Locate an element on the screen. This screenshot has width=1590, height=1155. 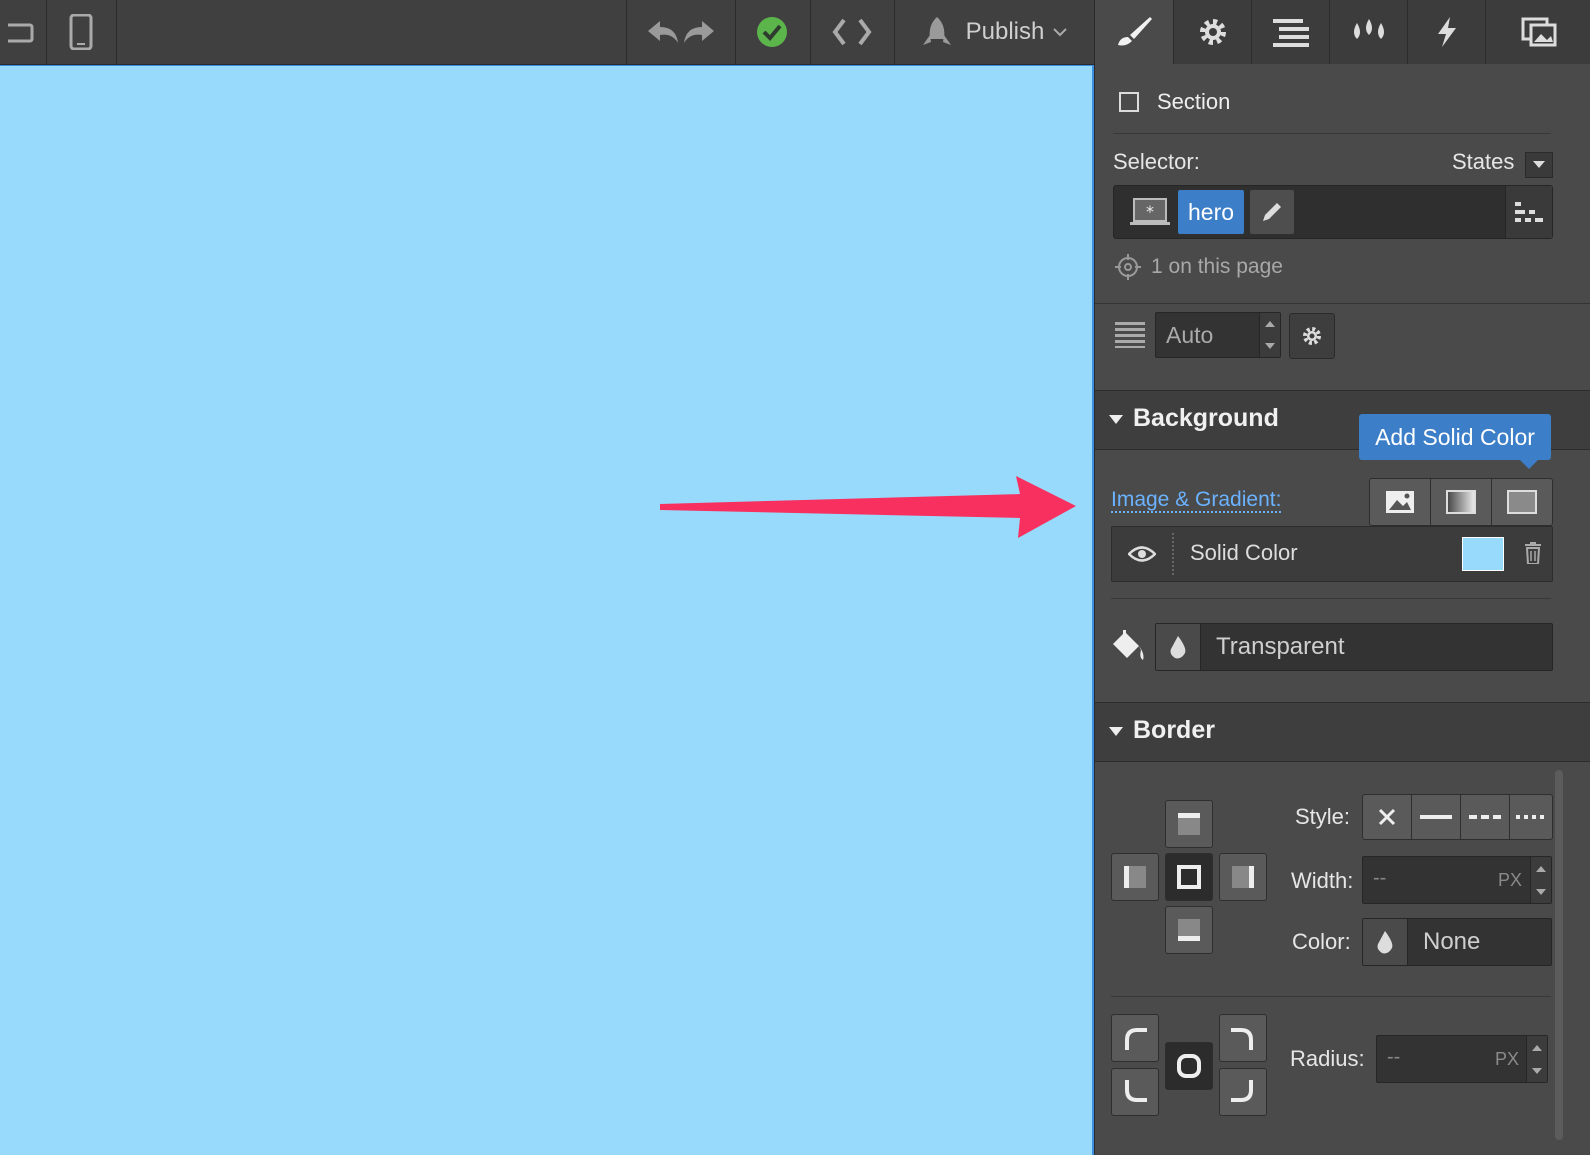
radius-all-button is located at coordinates (1189, 1066).